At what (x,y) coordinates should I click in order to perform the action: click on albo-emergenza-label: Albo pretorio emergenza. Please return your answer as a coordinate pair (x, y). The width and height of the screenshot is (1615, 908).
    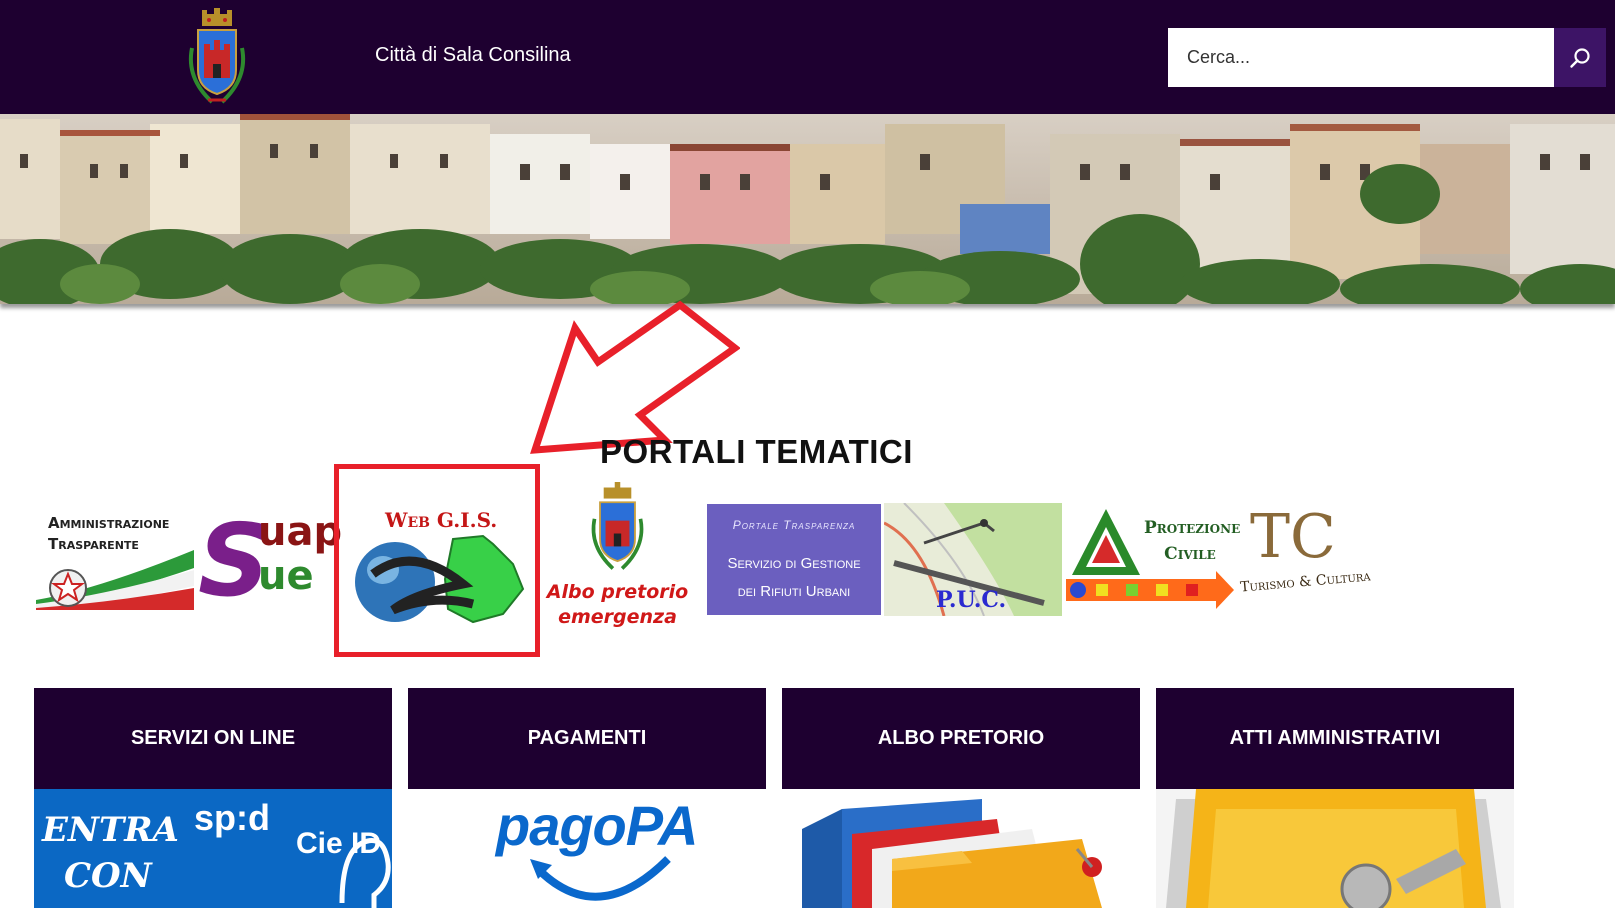
    Looking at the image, I should click on (617, 604).